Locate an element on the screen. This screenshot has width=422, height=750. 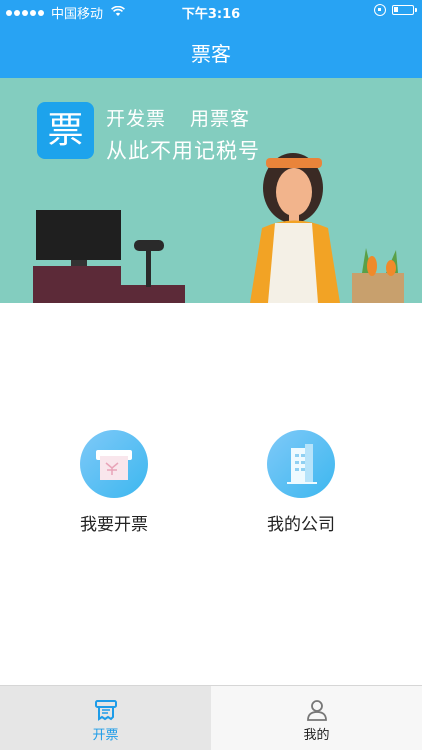
rotation-lock-icon is located at coordinates (380, 10).